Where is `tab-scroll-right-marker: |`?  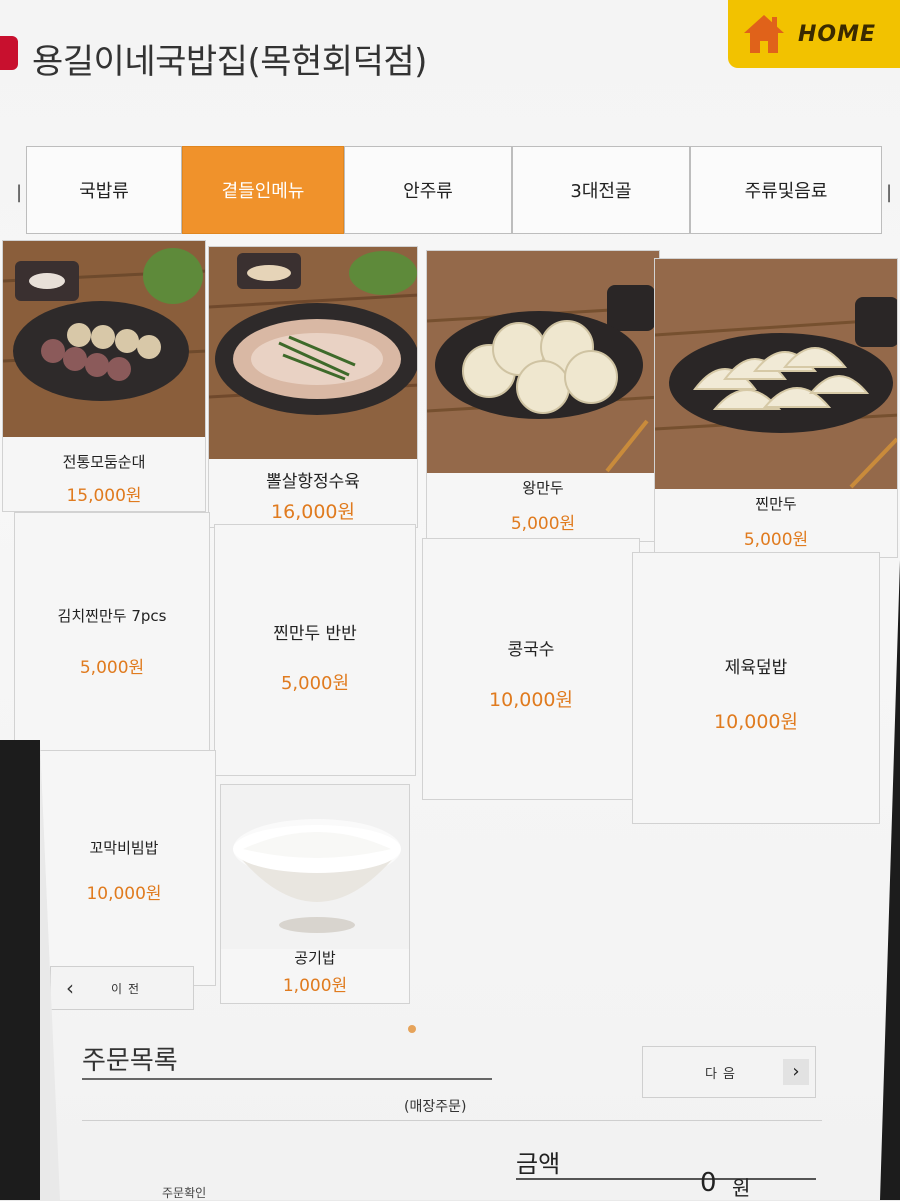 tab-scroll-right-marker: | is located at coordinates (889, 192).